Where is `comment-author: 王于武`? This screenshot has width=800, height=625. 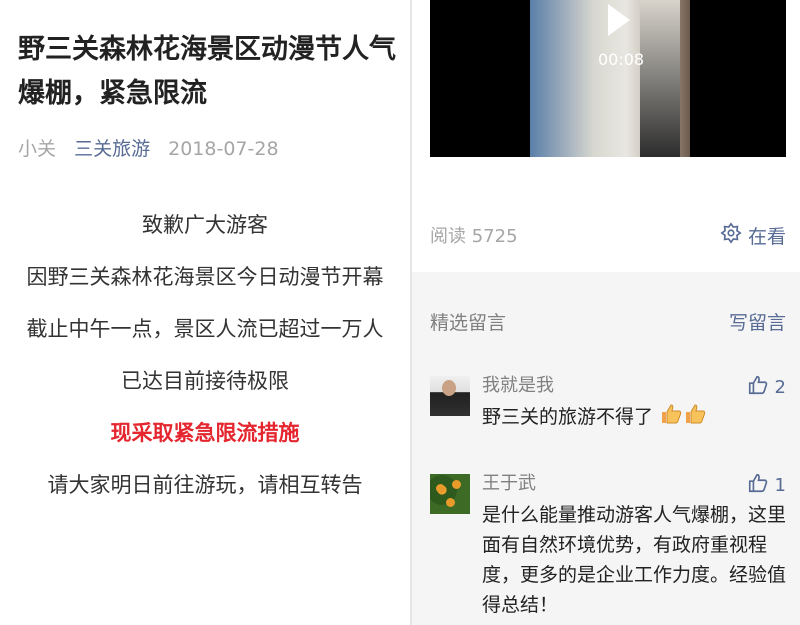
comment-author: 王于武 is located at coordinates (509, 483).